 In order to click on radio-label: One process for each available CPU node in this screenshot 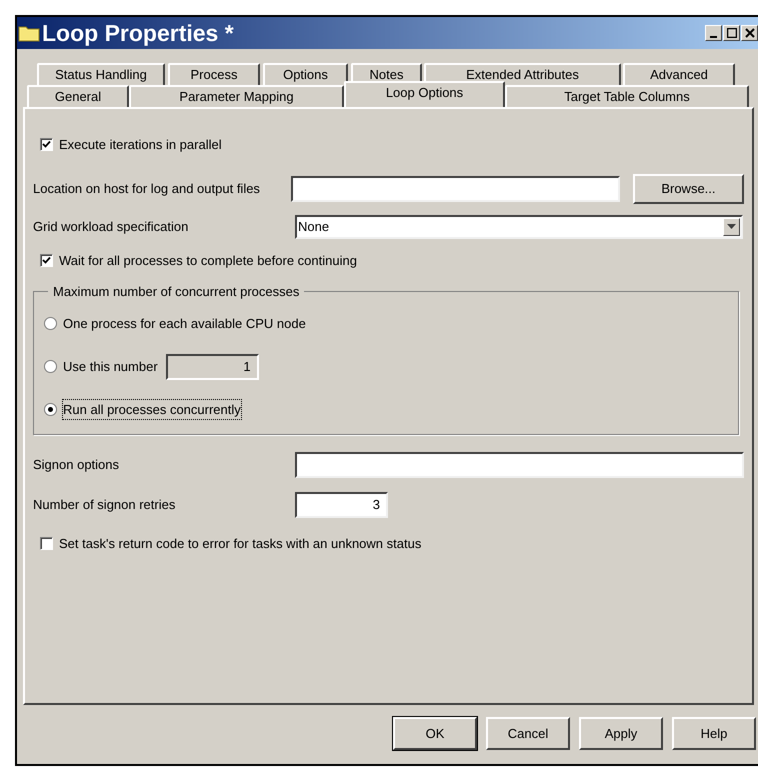, I will do `click(184, 323)`.